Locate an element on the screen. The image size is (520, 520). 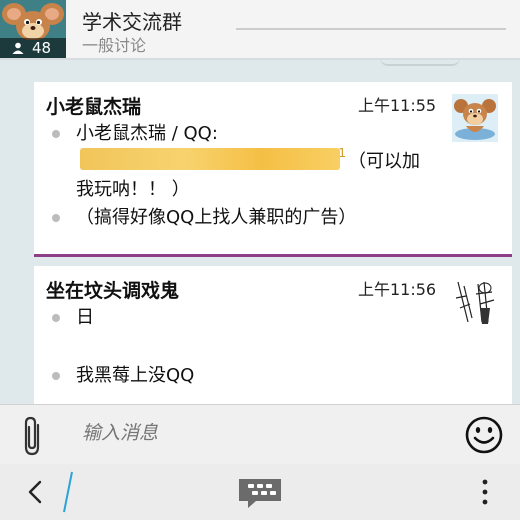
chat-subtitle: 一般讨论 is located at coordinates (114, 45).